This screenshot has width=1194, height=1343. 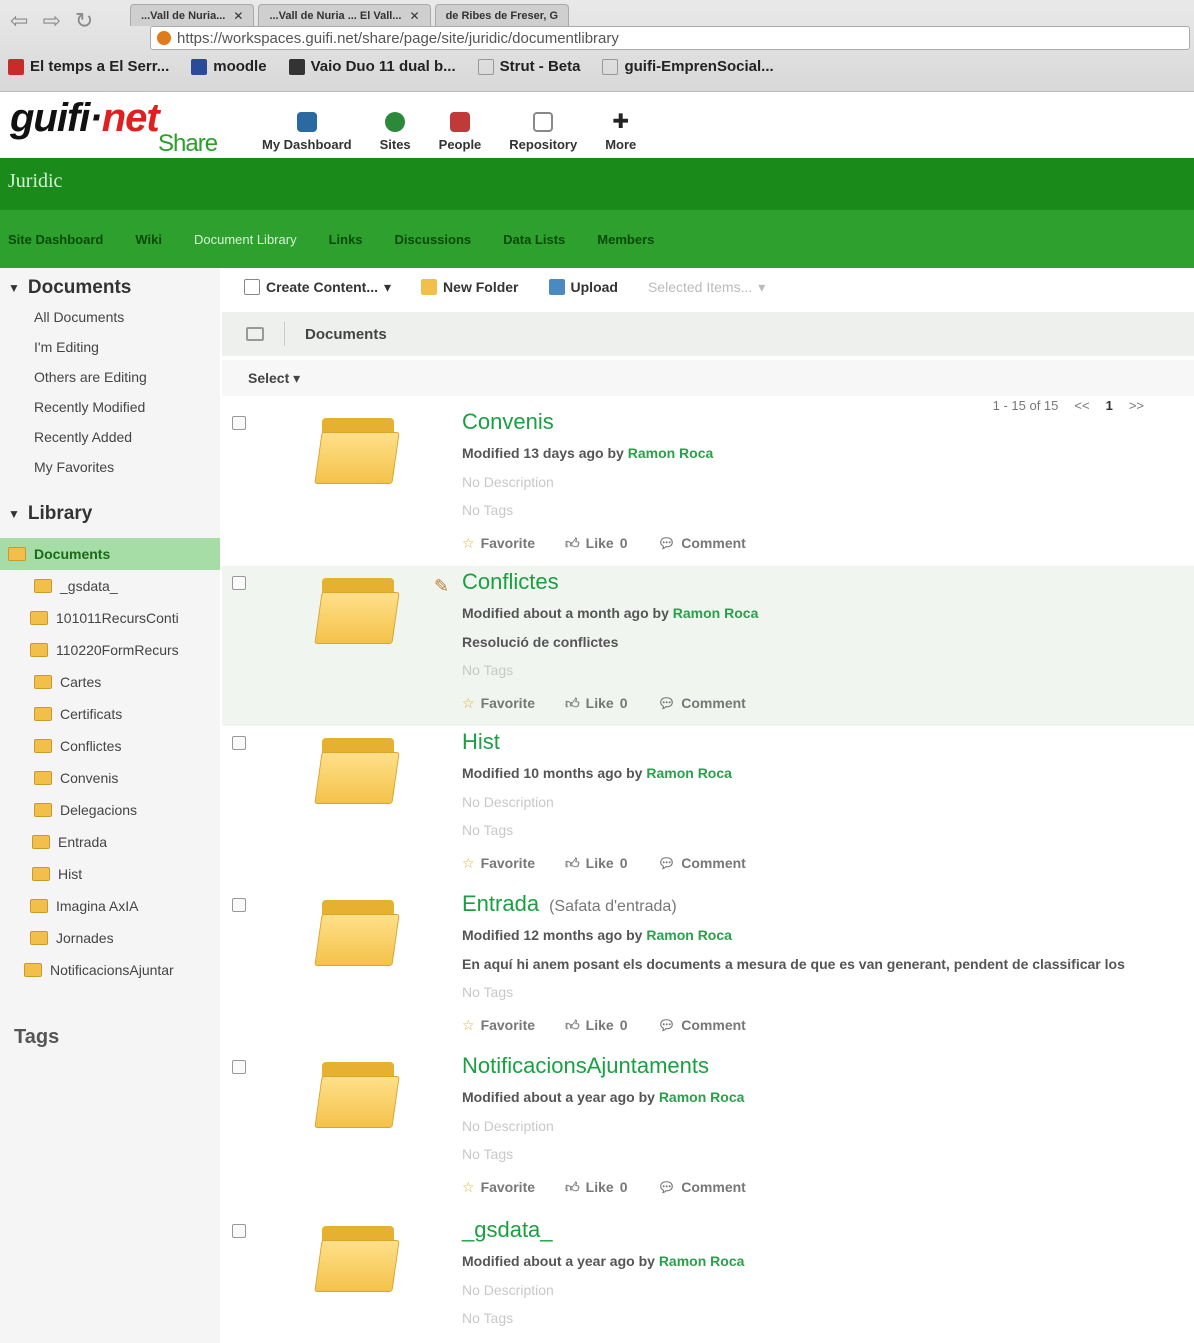 I want to click on tree-item: Conflictes, so click(x=110, y=746).